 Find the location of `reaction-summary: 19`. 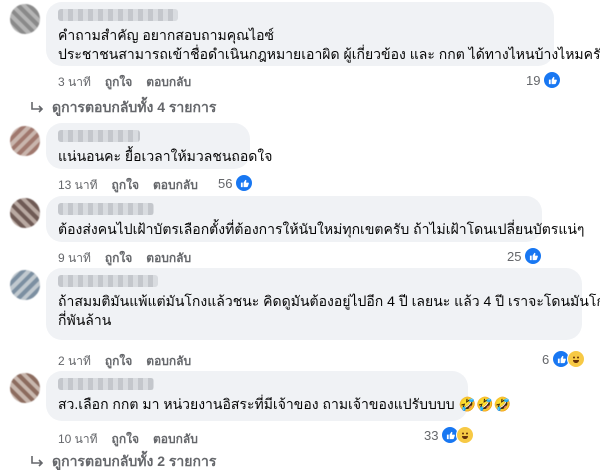

reaction-summary: 19 is located at coordinates (544, 80).